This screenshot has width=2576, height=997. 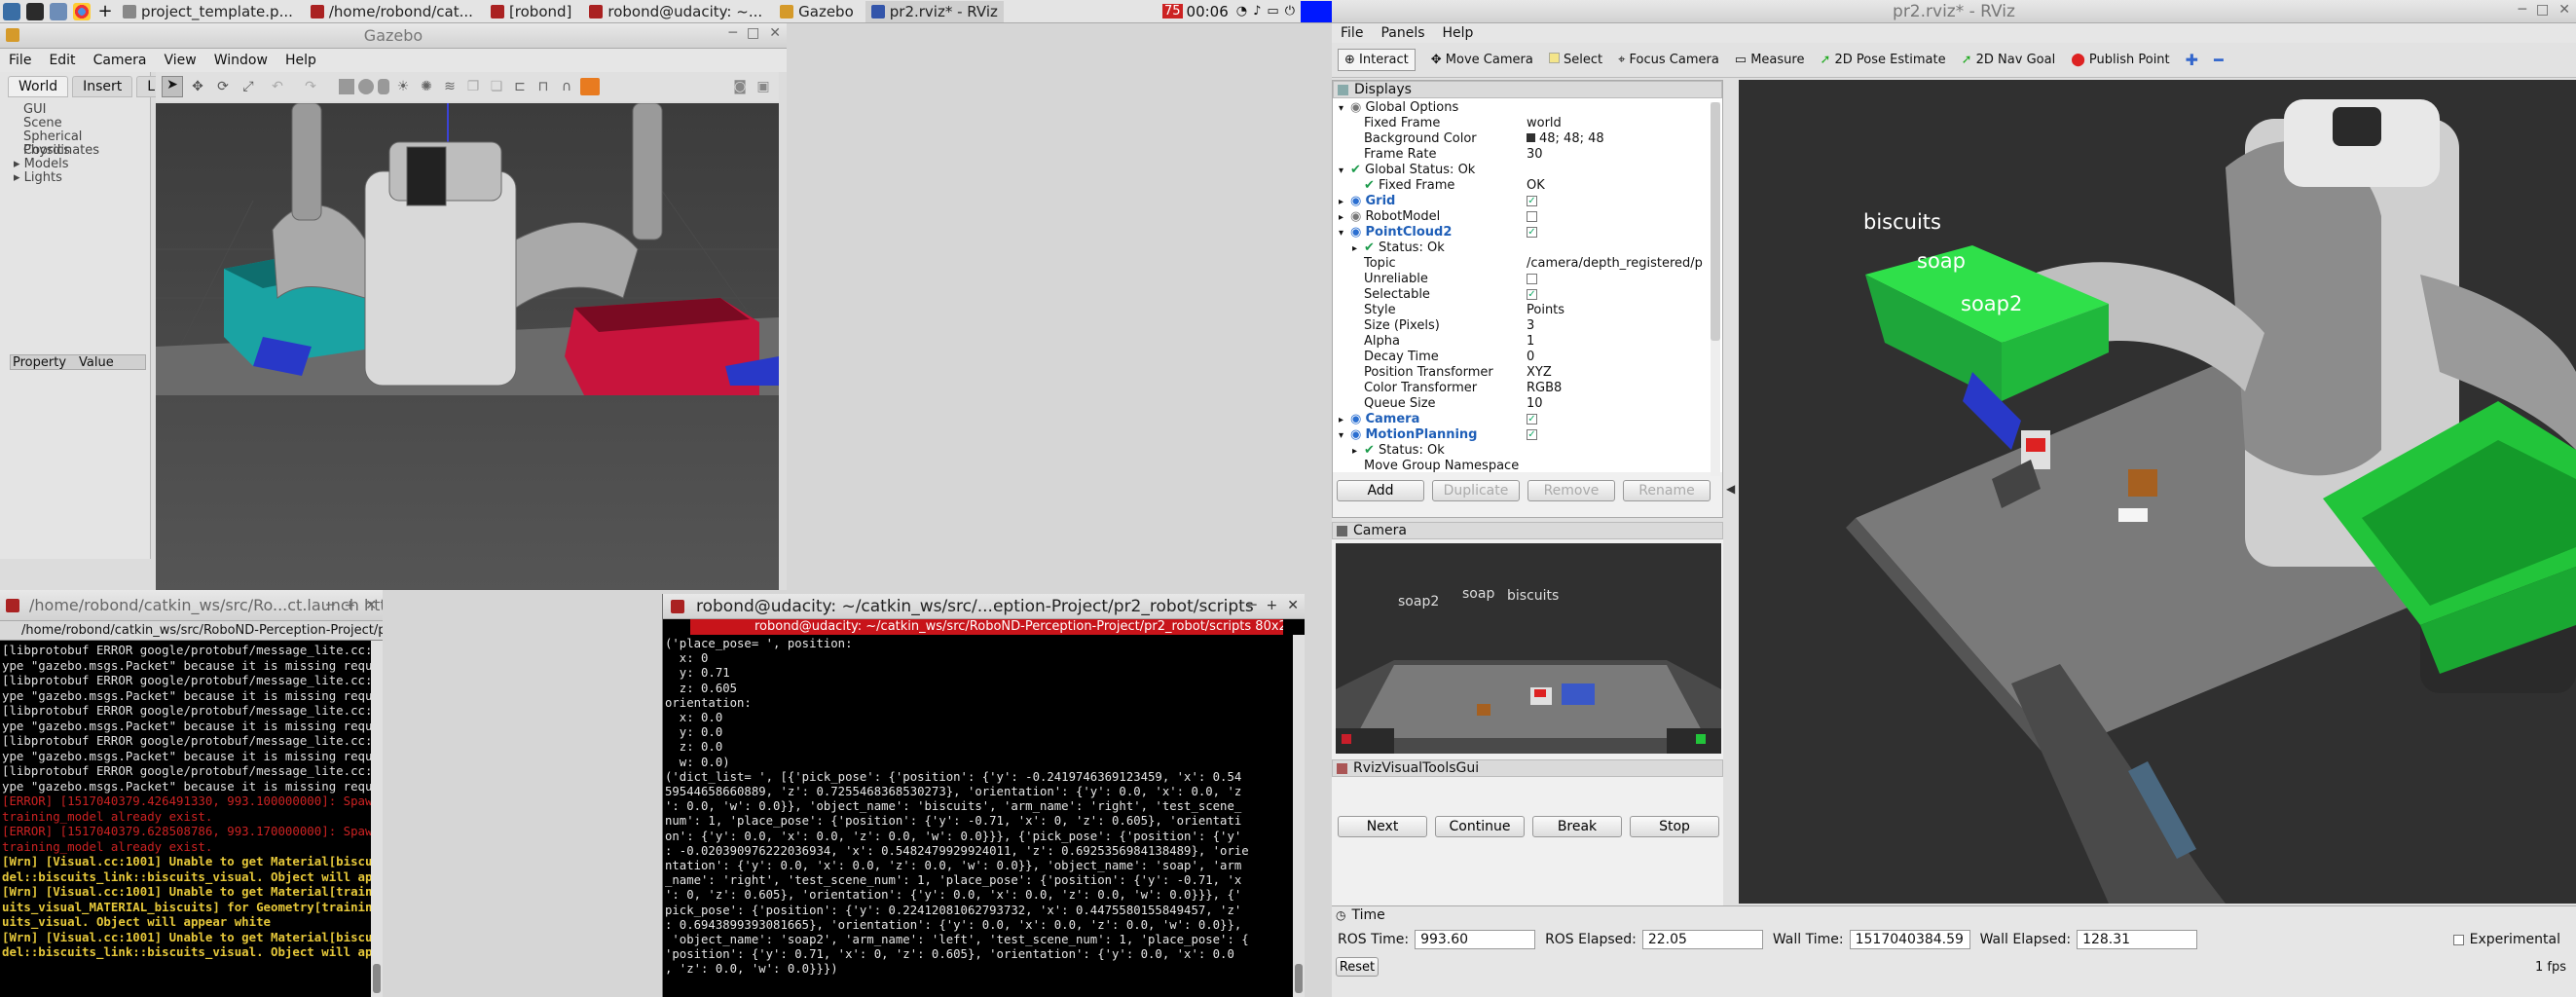 What do you see at coordinates (1257, 11) in the screenshot?
I see `volume-icon: ♪` at bounding box center [1257, 11].